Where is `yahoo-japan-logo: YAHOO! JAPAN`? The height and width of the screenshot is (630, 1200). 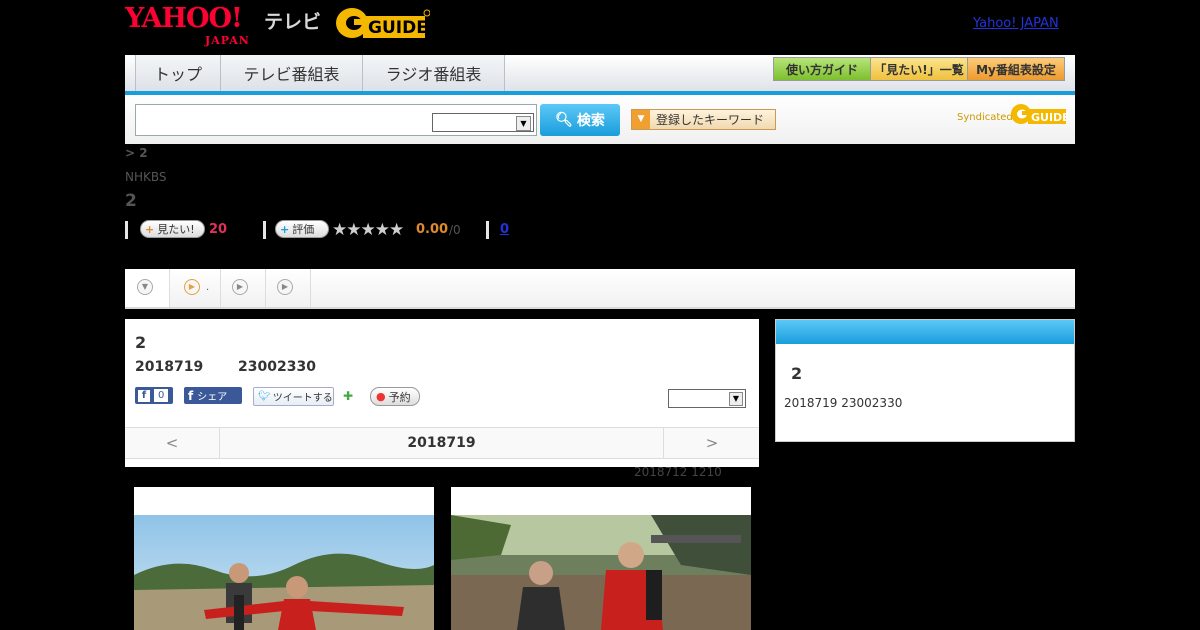
yahoo-japan-logo: YAHOO! JAPAN is located at coordinates (187, 26).